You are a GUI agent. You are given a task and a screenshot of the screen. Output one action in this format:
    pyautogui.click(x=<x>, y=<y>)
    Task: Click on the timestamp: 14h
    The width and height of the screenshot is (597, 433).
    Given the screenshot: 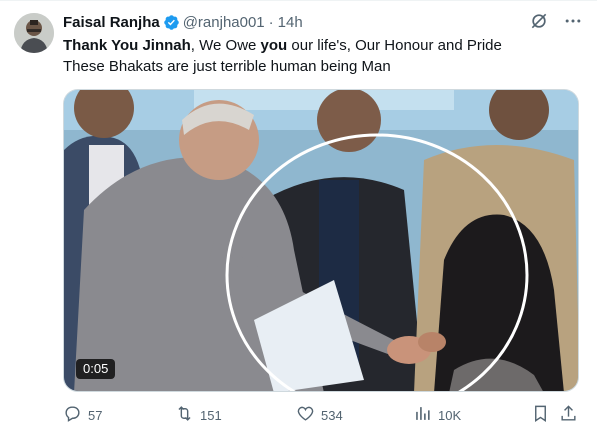 What is the action you would take?
    pyautogui.click(x=290, y=22)
    